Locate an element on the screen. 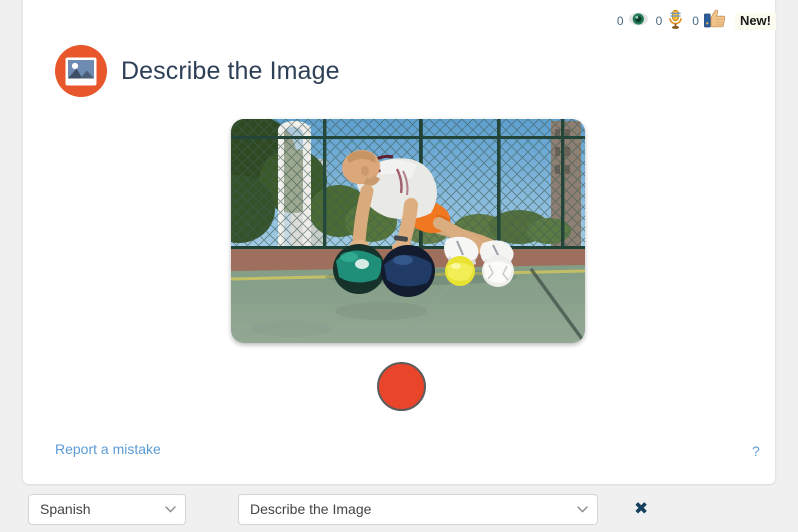 This screenshot has width=798, height=532. views-stat: 0 is located at coordinates (632, 21).